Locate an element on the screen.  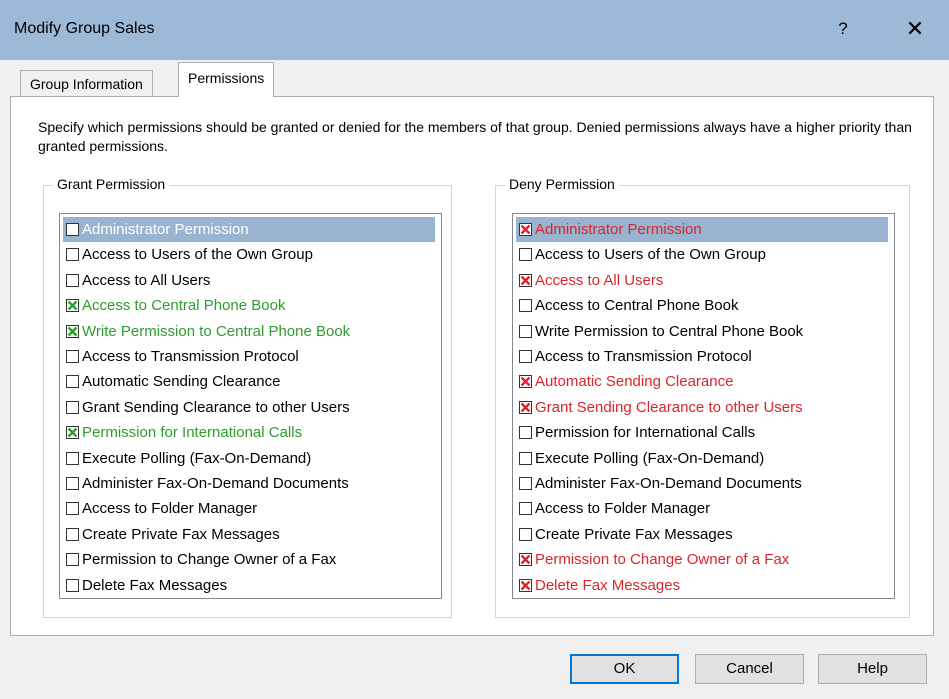
cancel-button: Cancel is located at coordinates (749, 669).